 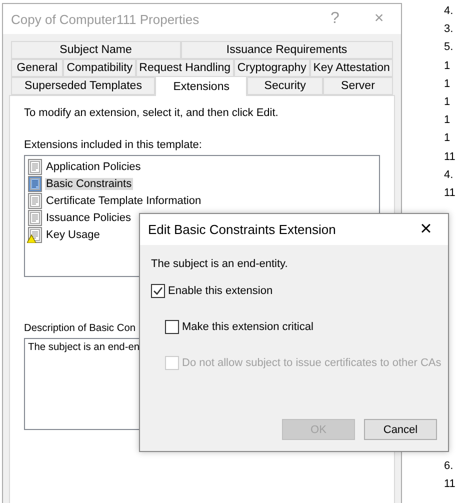 I want to click on checkbox-option: Make this extension critical, so click(x=239, y=327).